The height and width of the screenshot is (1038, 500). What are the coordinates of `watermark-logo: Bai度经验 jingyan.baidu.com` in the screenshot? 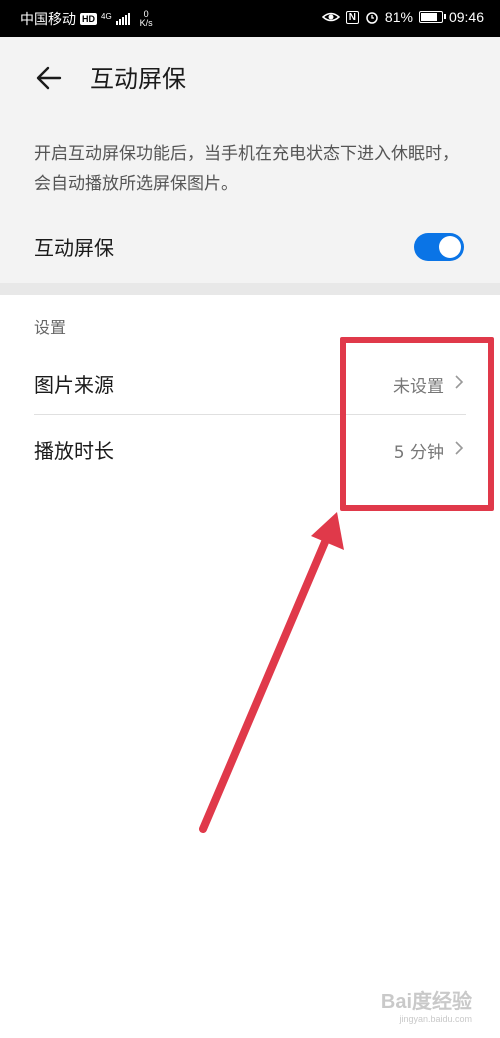 It's located at (426, 1004).